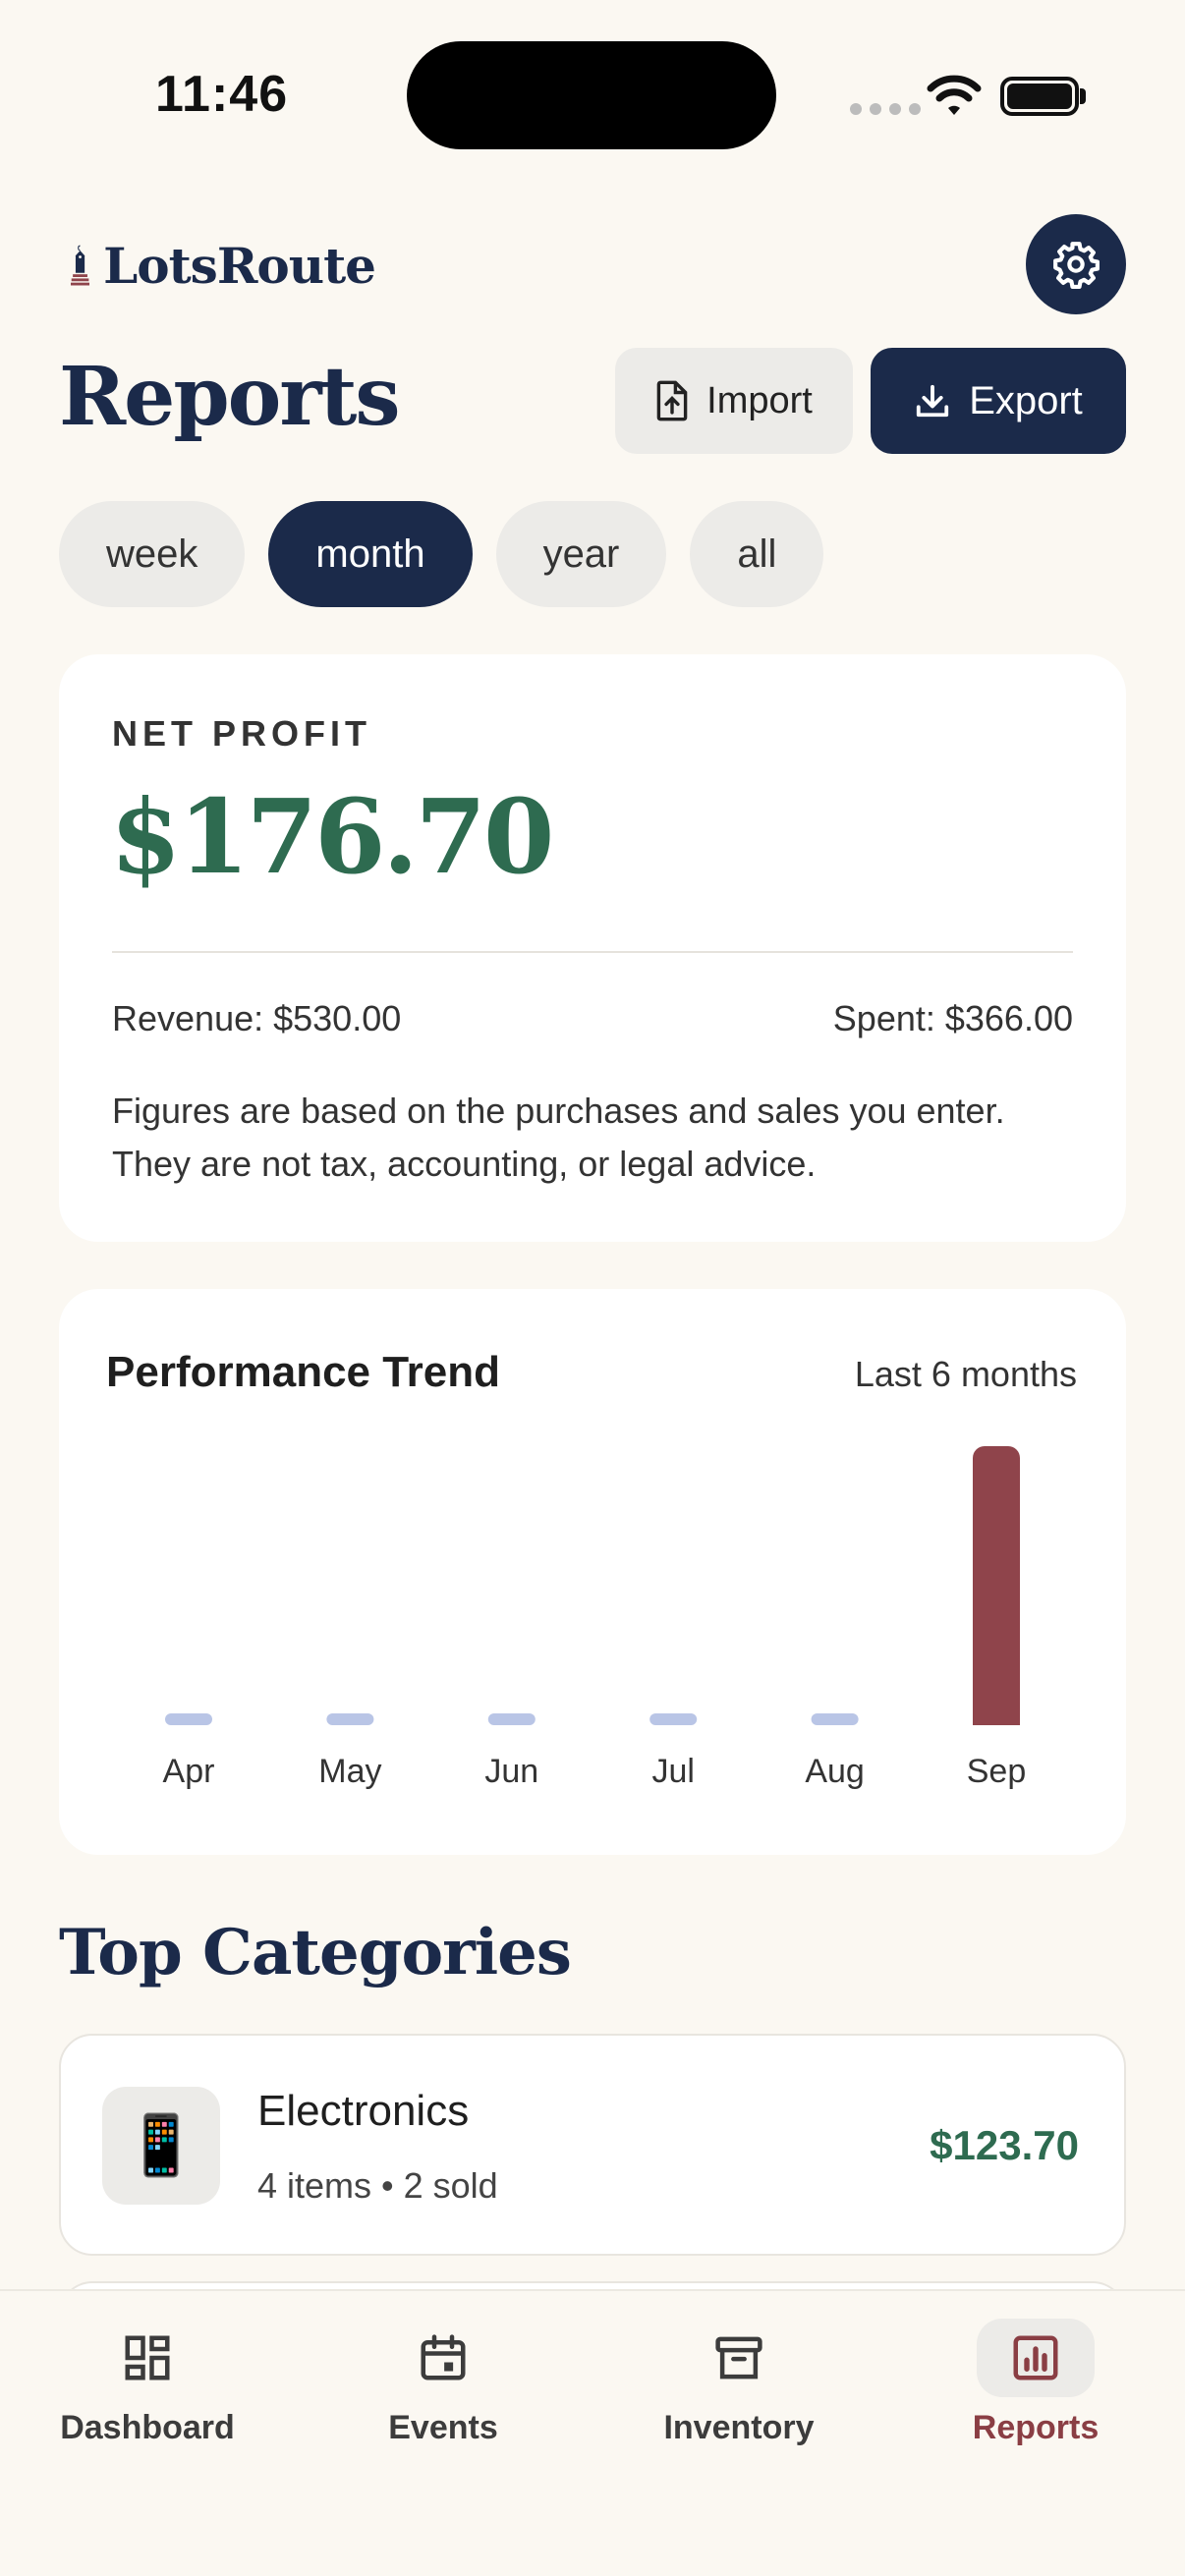  Describe the element at coordinates (1035, 2387) in the screenshot. I see `tab-reports: Reports` at that location.